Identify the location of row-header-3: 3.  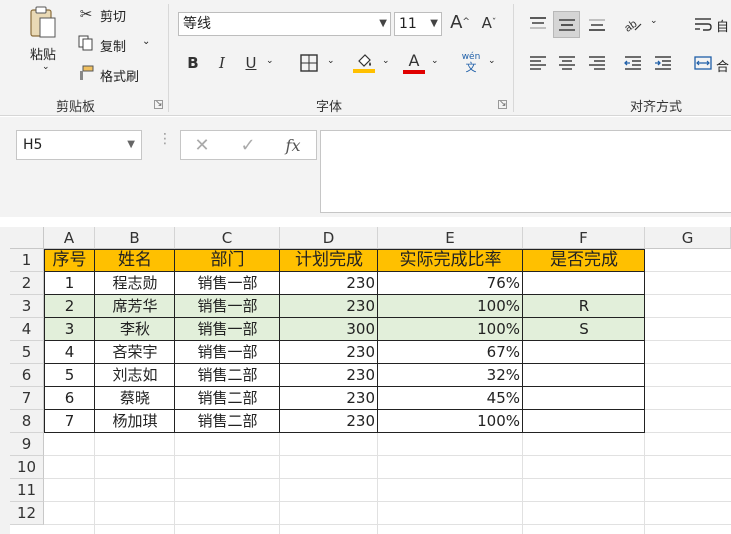
(27, 306).